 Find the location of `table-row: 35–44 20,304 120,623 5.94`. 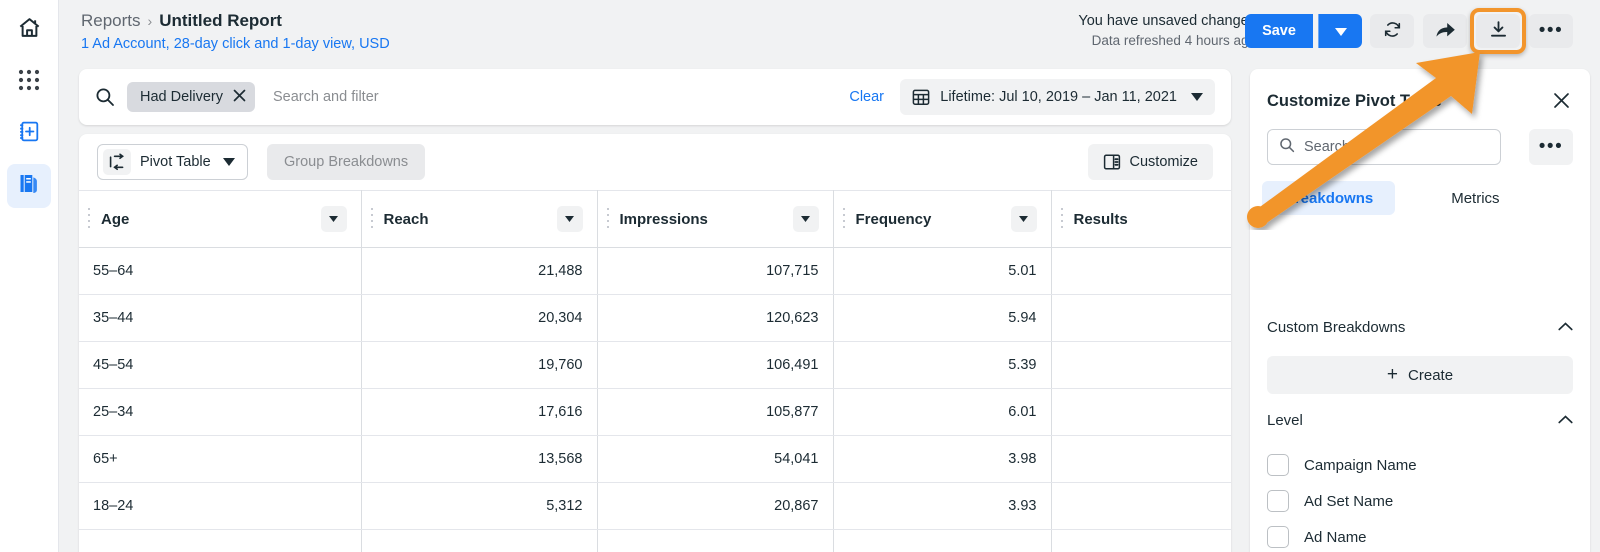

table-row: 35–44 20,304 120,623 5.94 is located at coordinates (655, 318).